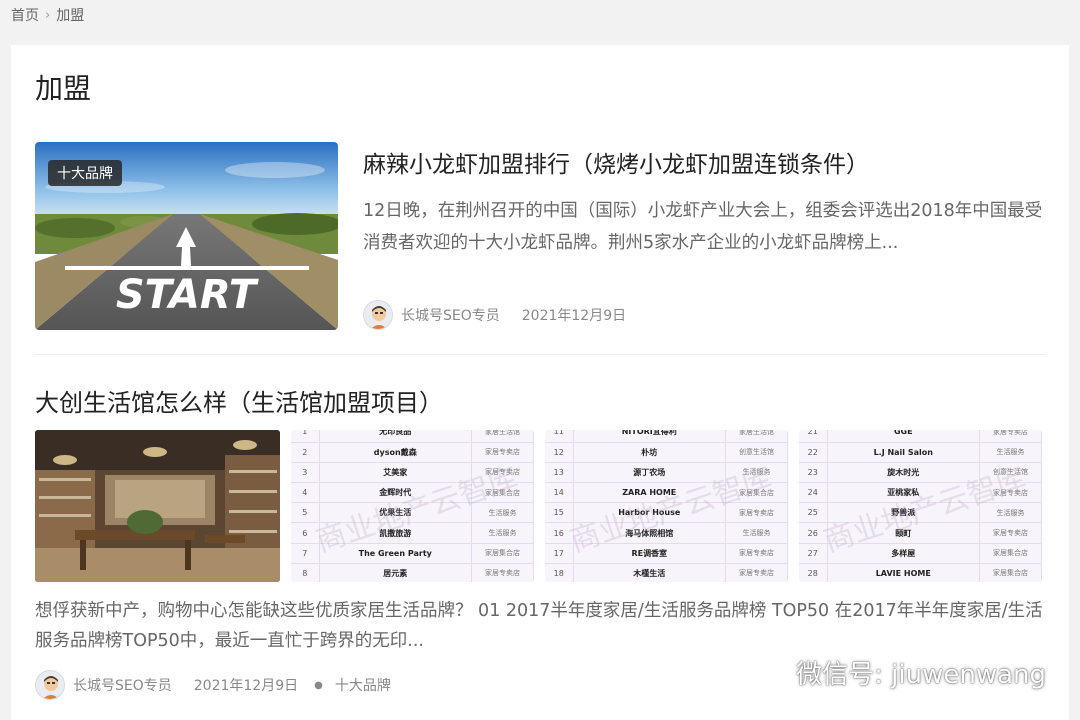 This screenshot has height=720, width=1080. What do you see at coordinates (920, 513) in the screenshot?
I see `table-row: 25野兽派生活服务` at bounding box center [920, 513].